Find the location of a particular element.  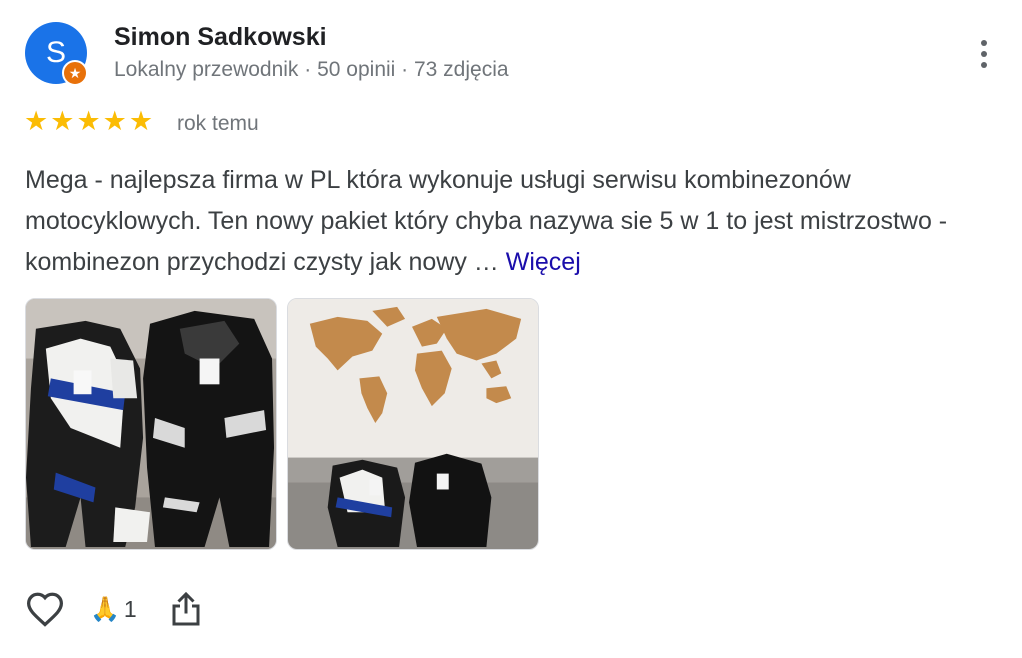

reaction-counter: 🙏 1 is located at coordinates (113, 609).